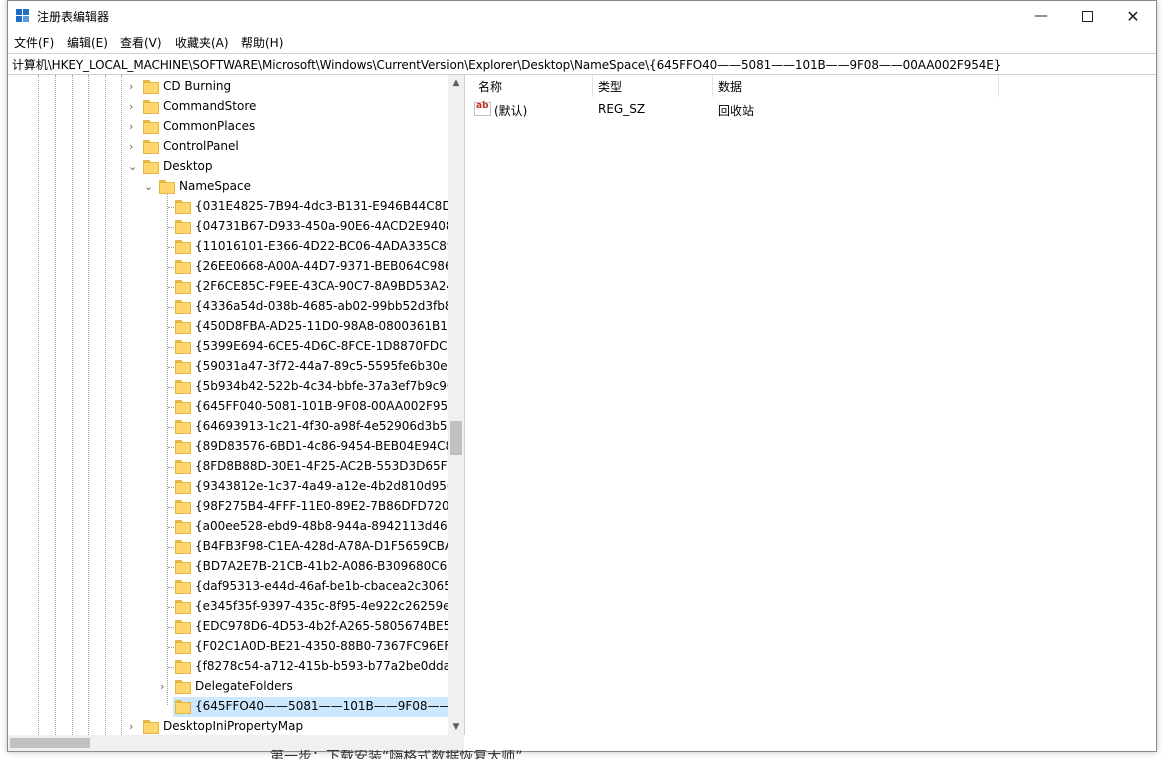  I want to click on tree-node-namespace-key: {5399E694-6CE5-4D6C-8FCE-1D8870FDCBA, so click(228, 347).